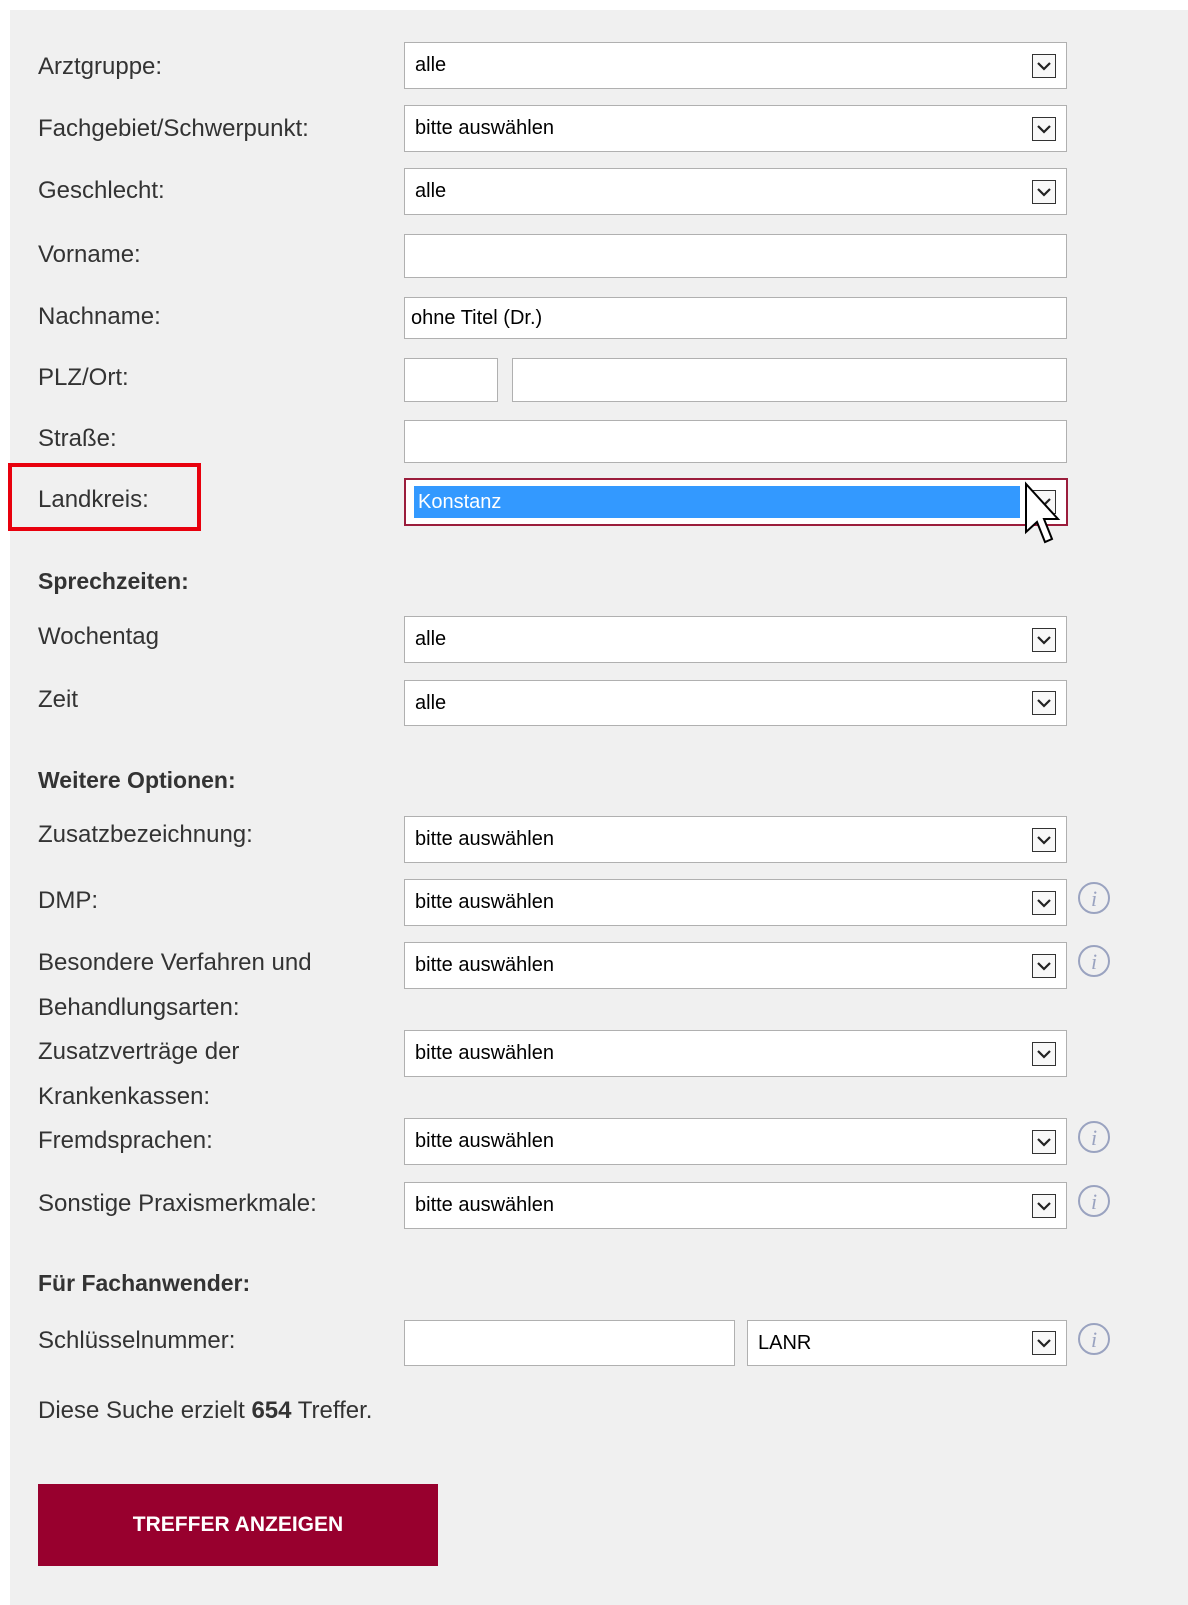  What do you see at coordinates (139, 1051) in the screenshot?
I see `zusatzvertraege-label-line1: Zusatzverträge der` at bounding box center [139, 1051].